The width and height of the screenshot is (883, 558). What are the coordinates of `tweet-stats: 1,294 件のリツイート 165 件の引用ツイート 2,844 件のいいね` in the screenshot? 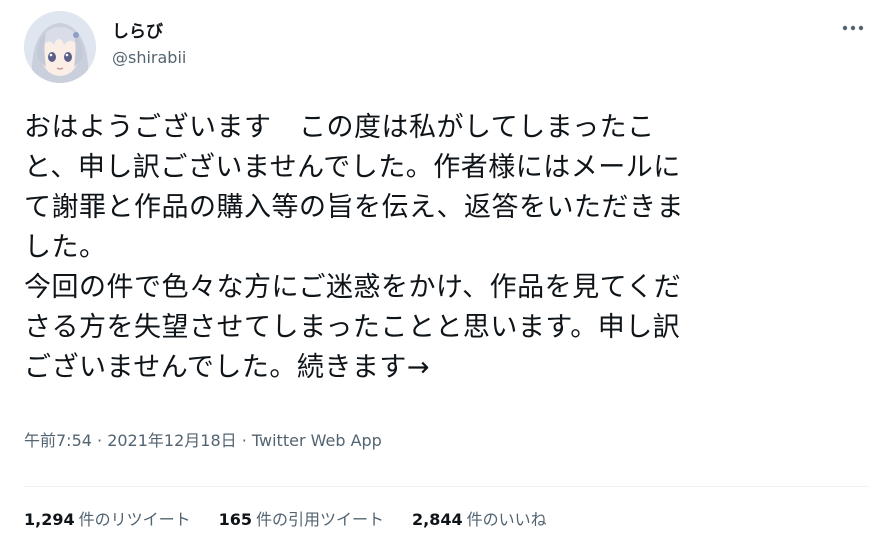 It's located at (285, 520).